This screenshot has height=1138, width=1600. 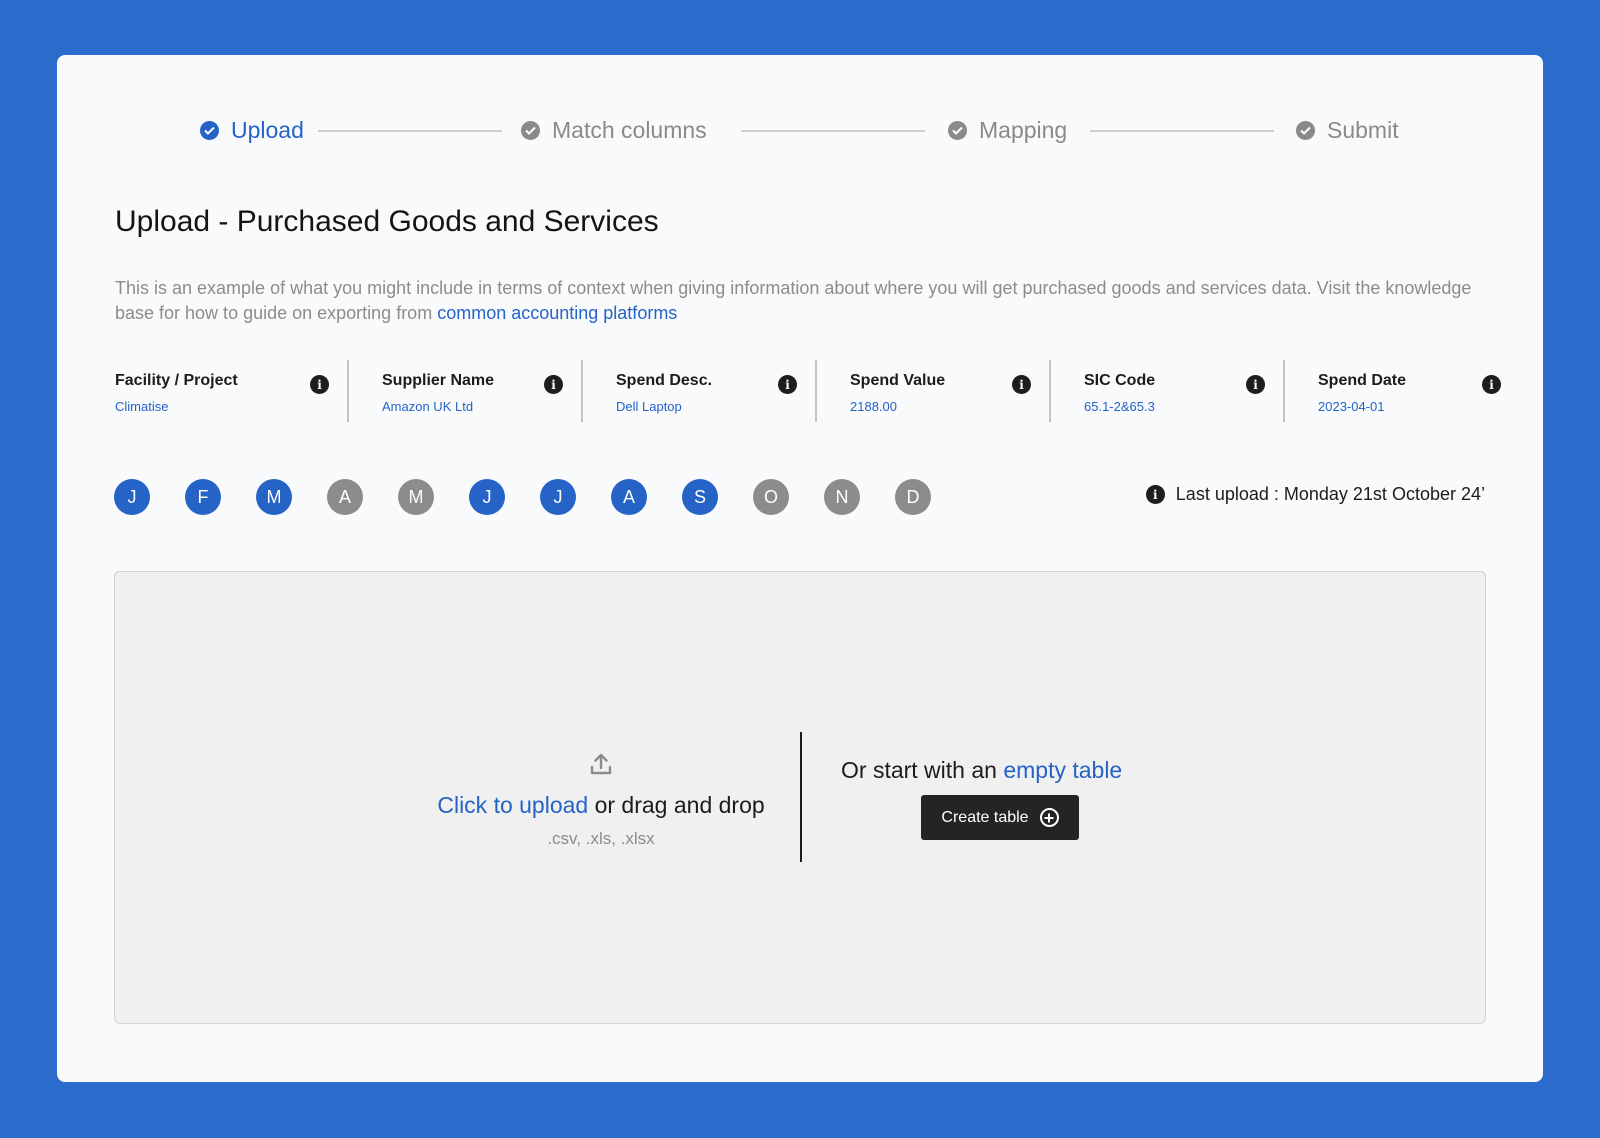 What do you see at coordinates (1062, 770) in the screenshot?
I see `empty-table-link: empty table` at bounding box center [1062, 770].